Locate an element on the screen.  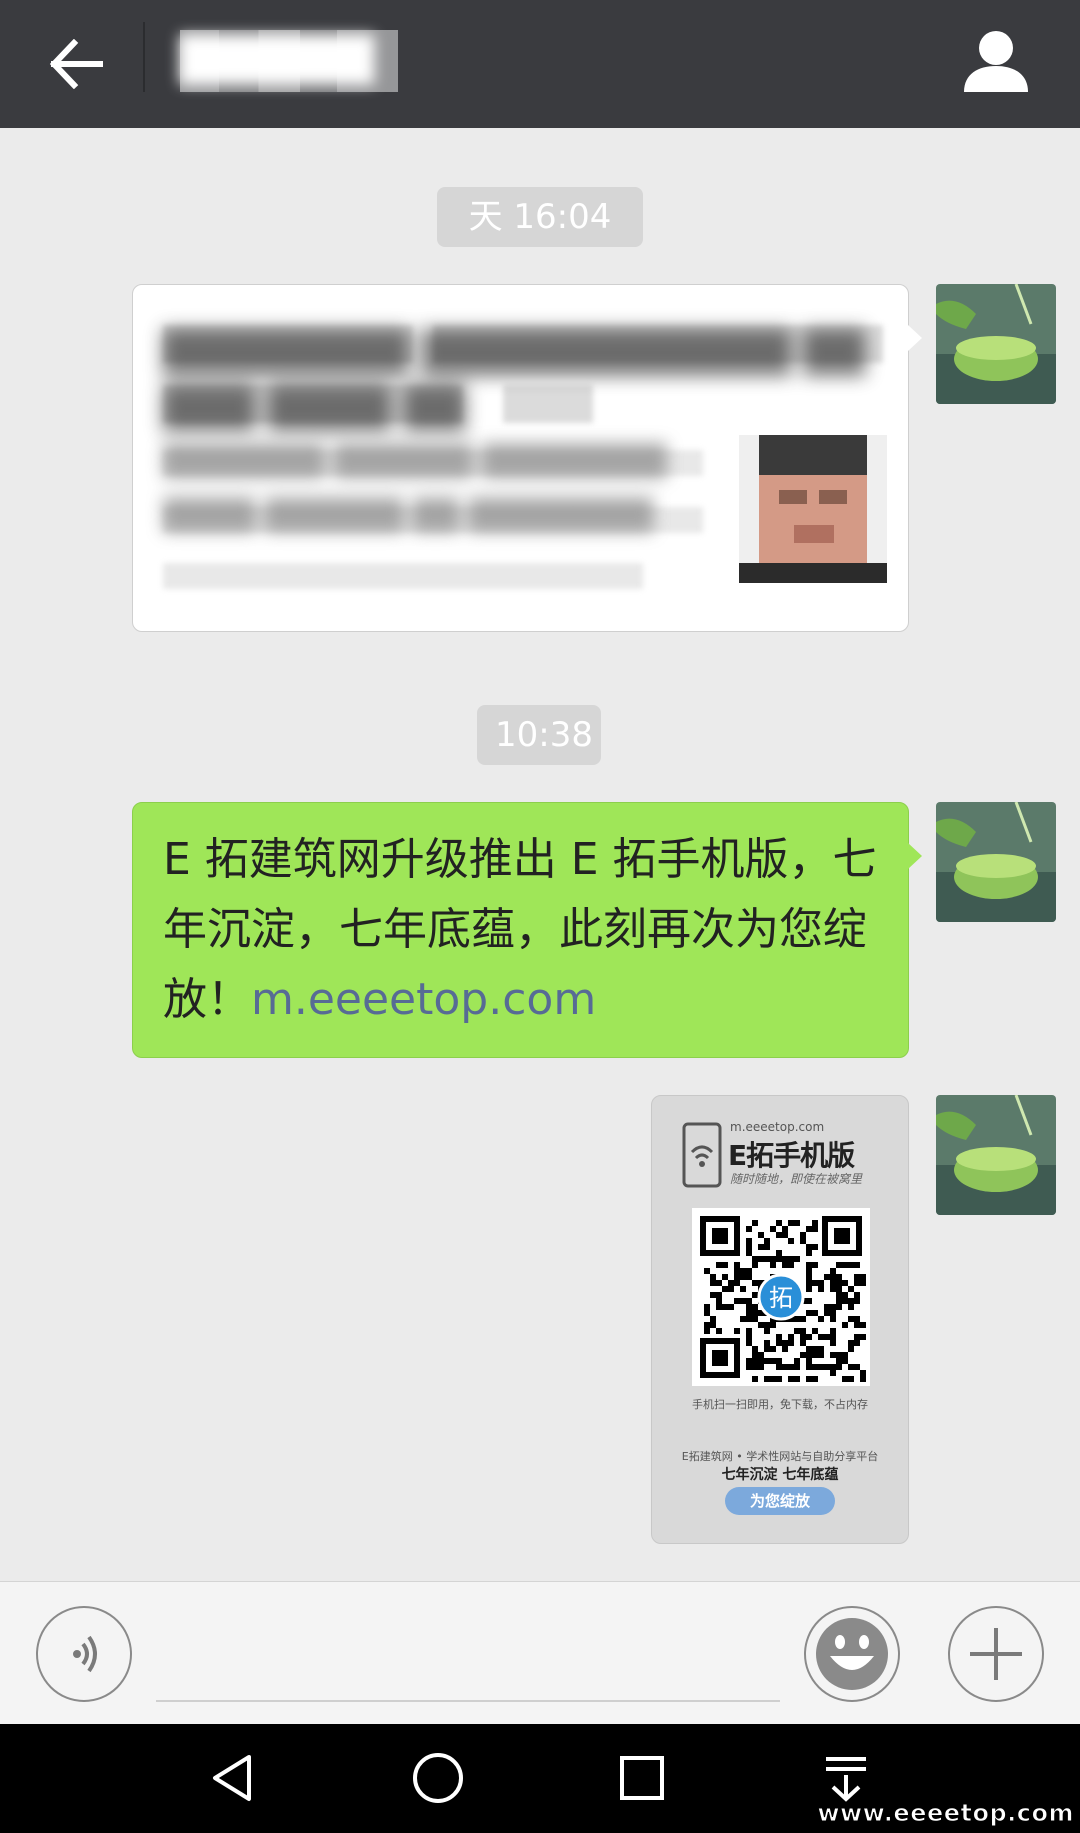
qr-code: 拓 is located at coordinates (781, 1297).